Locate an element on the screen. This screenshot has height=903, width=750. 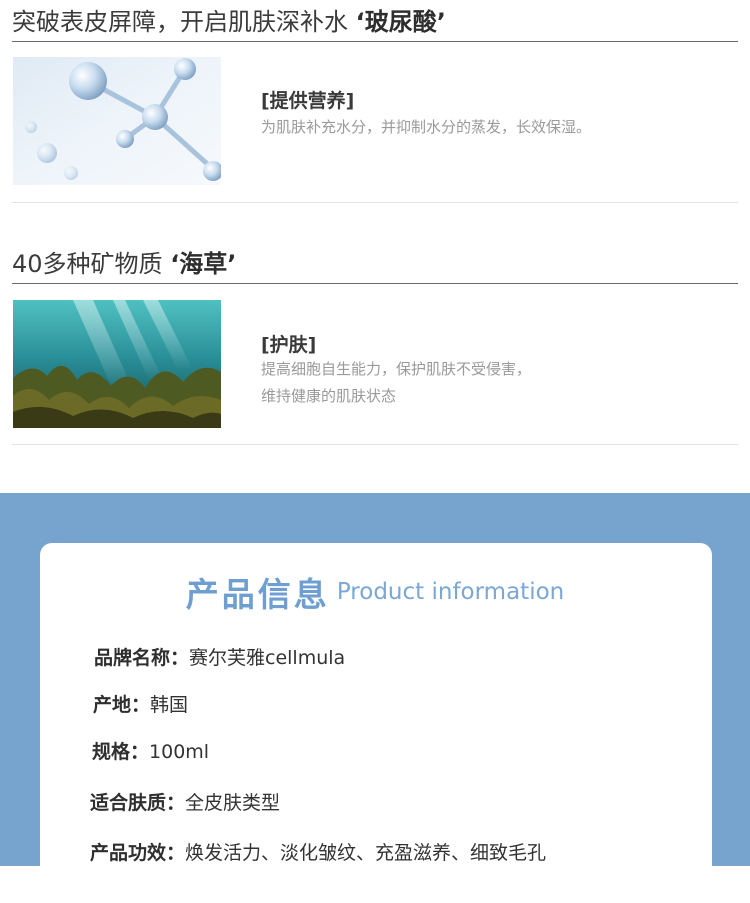
product-info-title-cn: 产品信息 is located at coordinates (257, 594).